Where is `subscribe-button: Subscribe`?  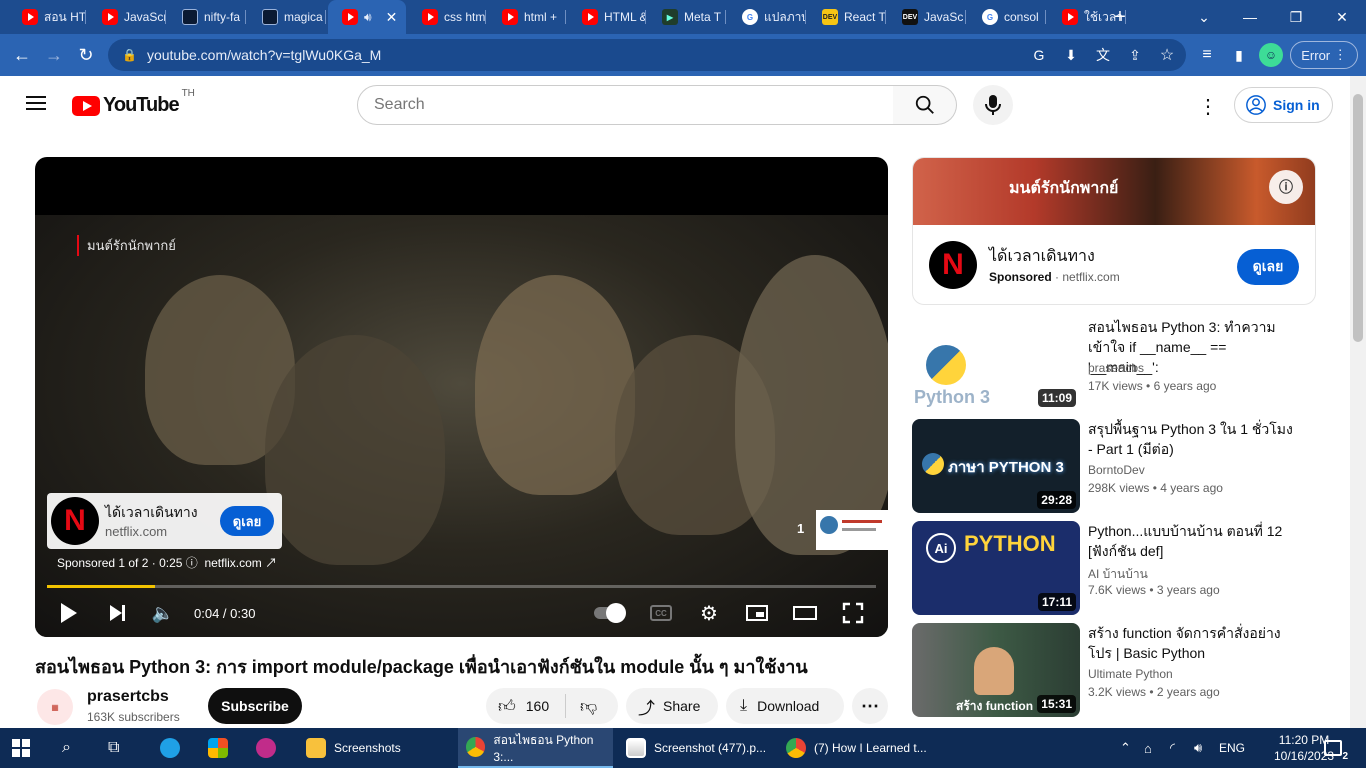
subscribe-button: Subscribe is located at coordinates (255, 706).